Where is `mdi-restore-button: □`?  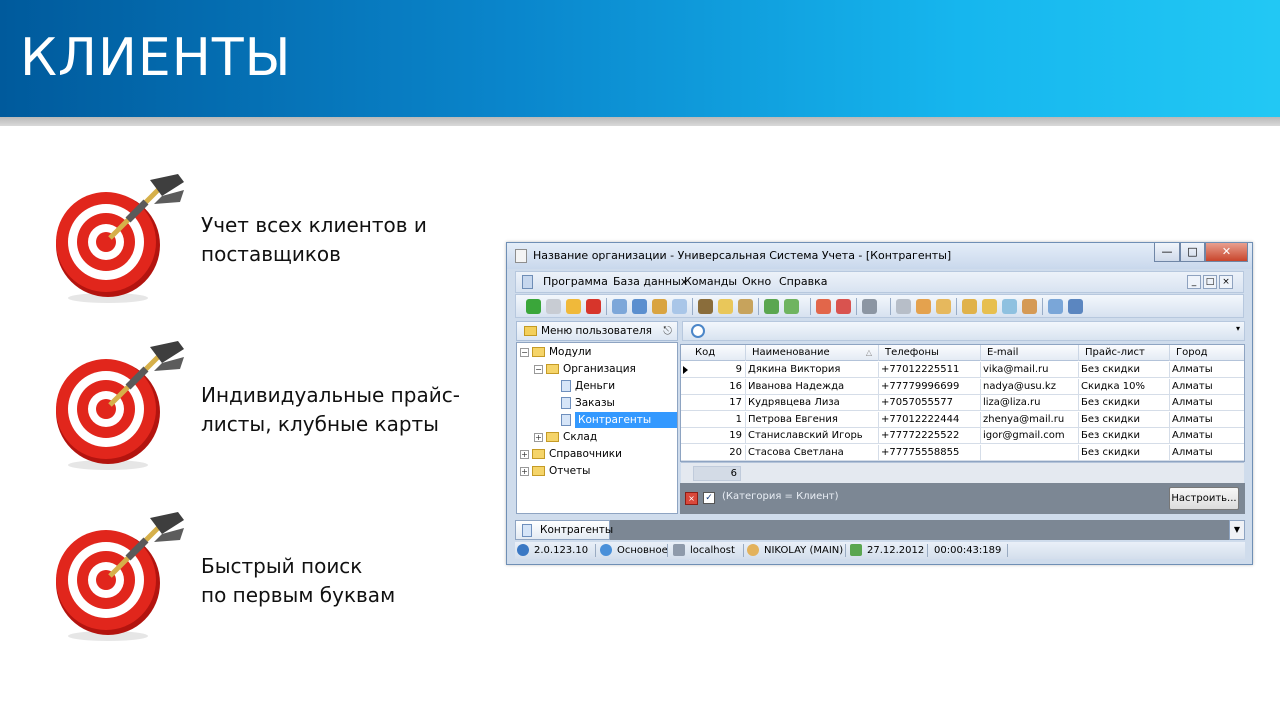 mdi-restore-button: □ is located at coordinates (1210, 282).